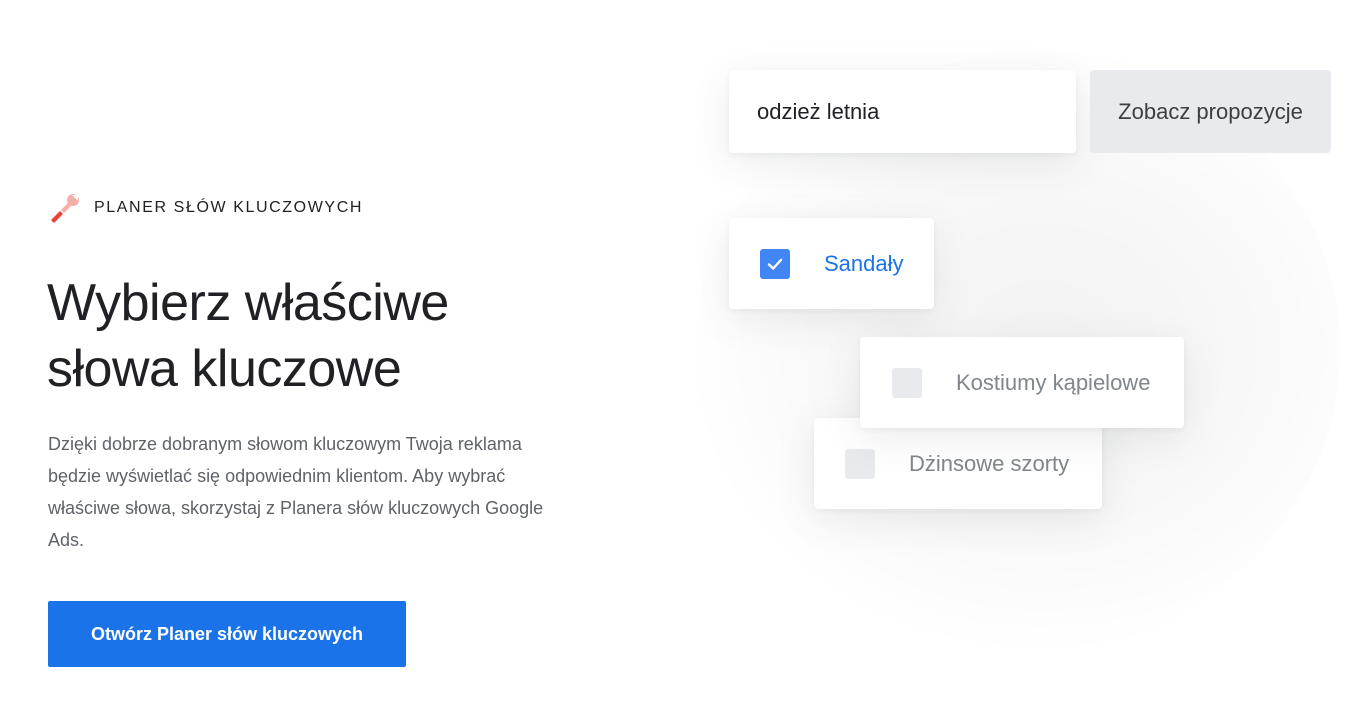 Image resolution: width=1367 pixels, height=708 pixels. I want to click on keyword-search-input, so click(907, 111).